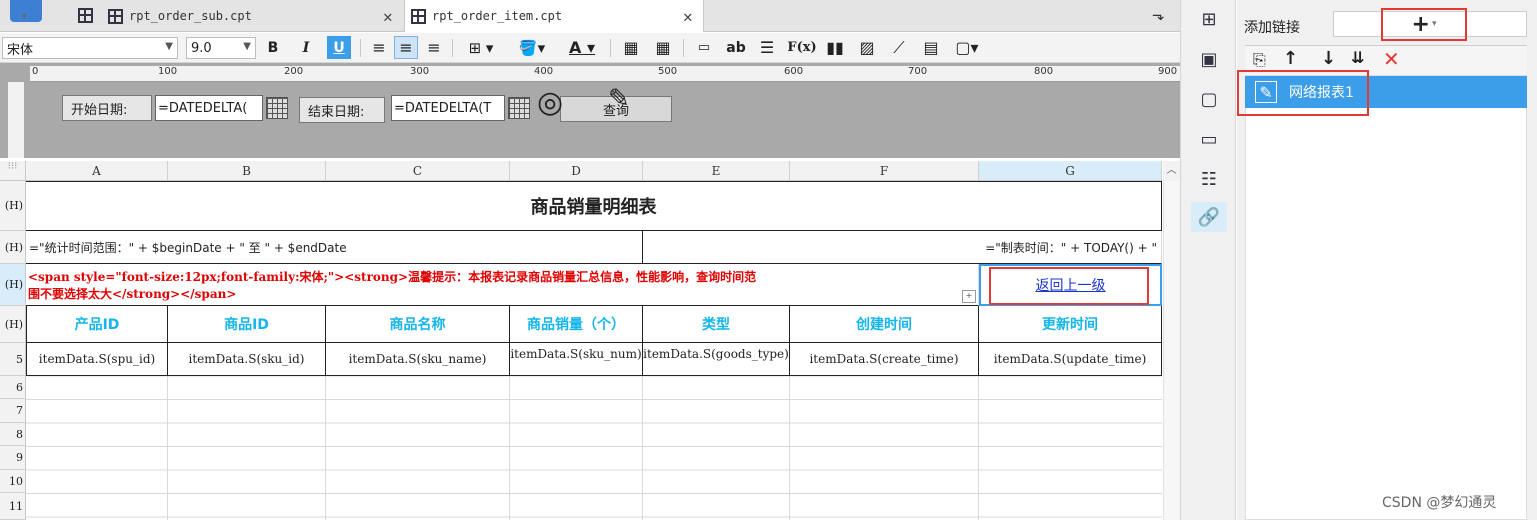  Describe the element at coordinates (594, 206) in the screenshot. I see `report-title-cell: 商品销量明细表` at that location.